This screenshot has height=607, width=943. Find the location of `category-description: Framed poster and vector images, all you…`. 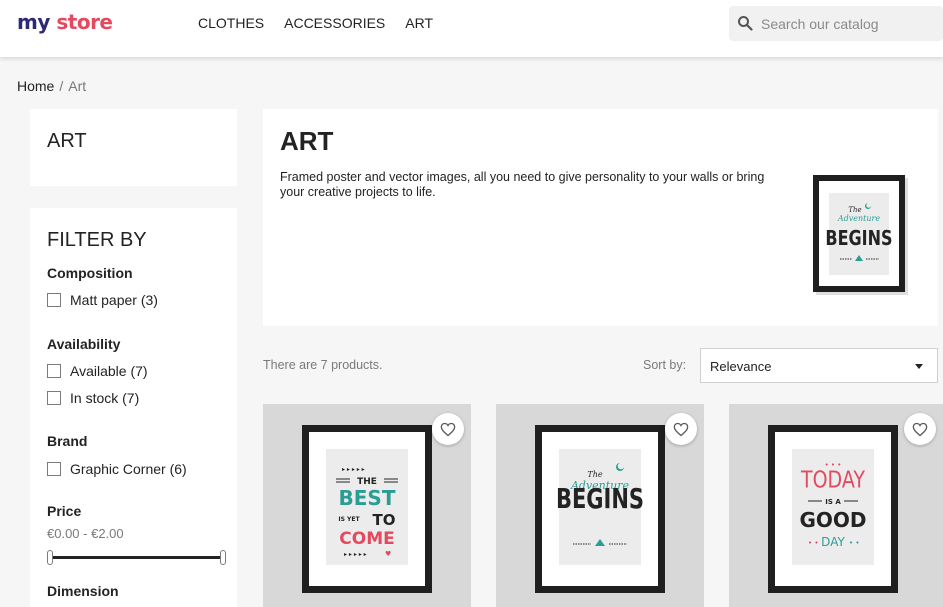

category-description: Framed poster and vector images, all you… is located at coordinates (522, 184).